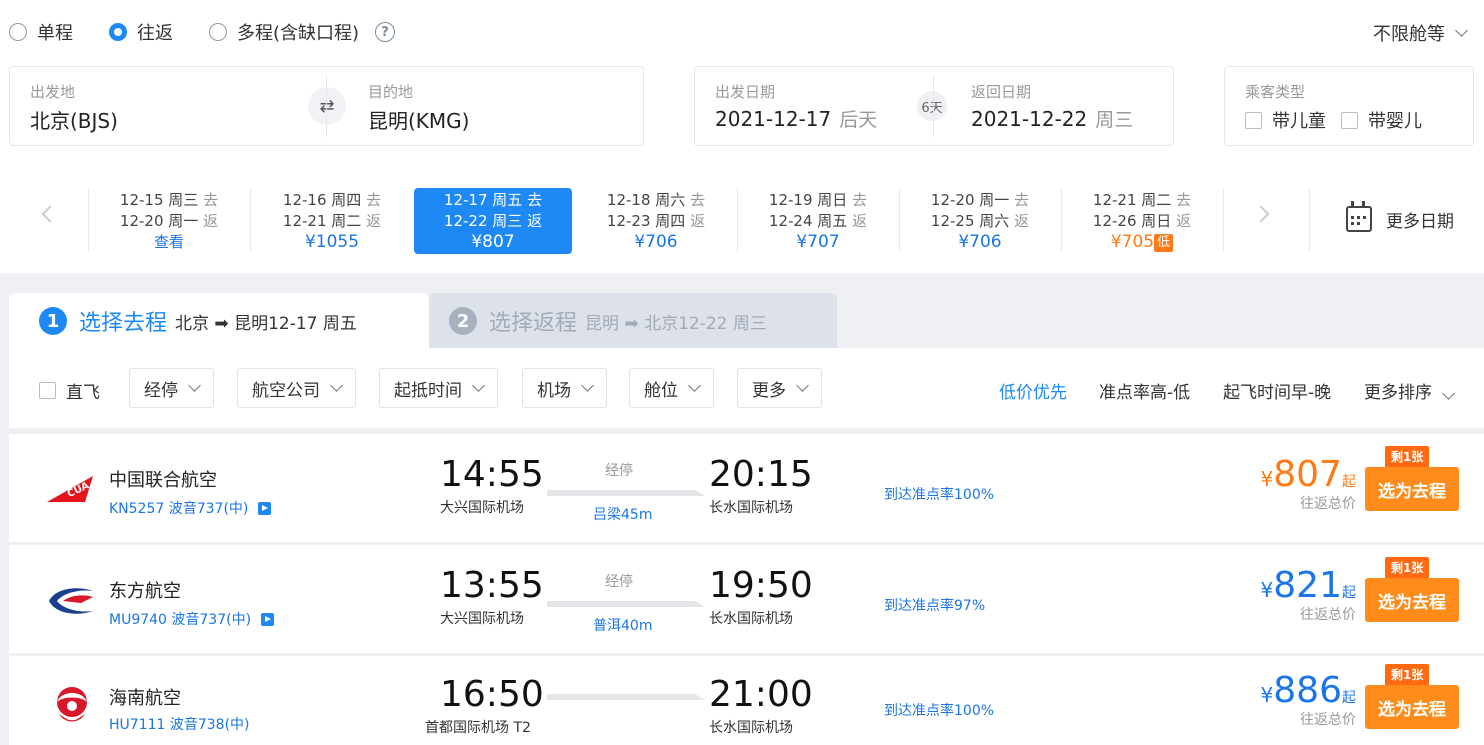  What do you see at coordinates (1261, 214) in the screenshot?
I see `chevron-right-icon` at bounding box center [1261, 214].